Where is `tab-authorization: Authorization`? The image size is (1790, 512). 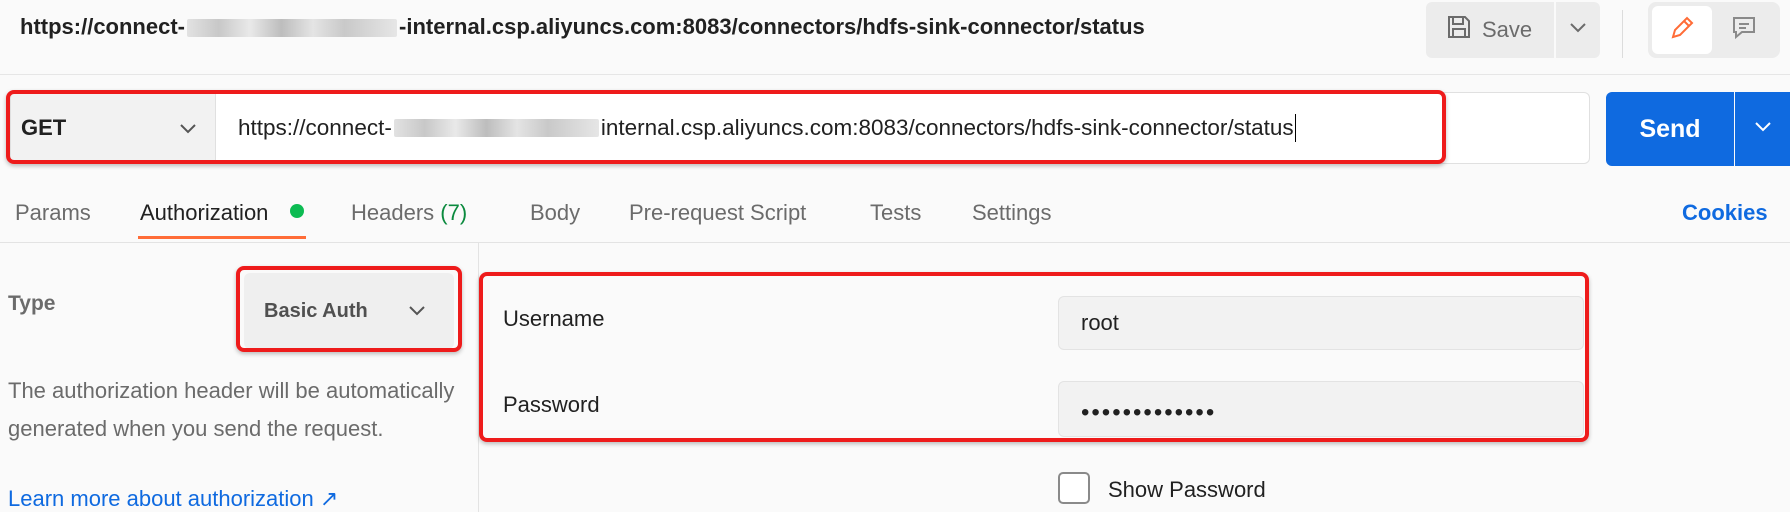
tab-authorization: Authorization is located at coordinates (204, 213).